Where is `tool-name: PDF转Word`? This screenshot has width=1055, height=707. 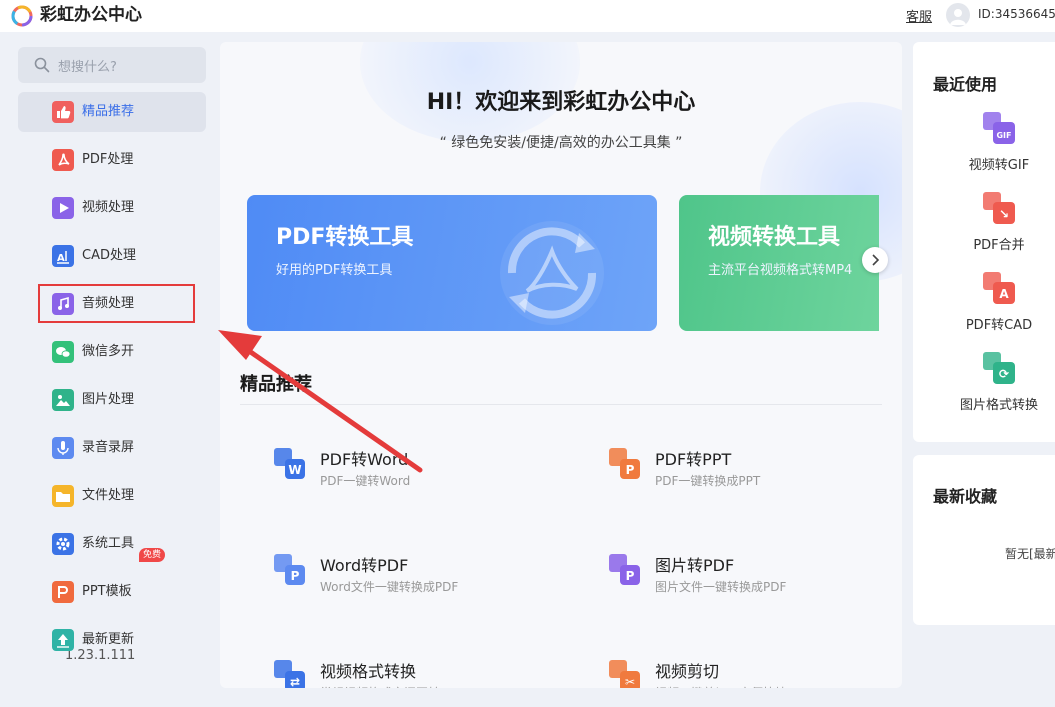
tool-name: PDF转Word is located at coordinates (364, 459).